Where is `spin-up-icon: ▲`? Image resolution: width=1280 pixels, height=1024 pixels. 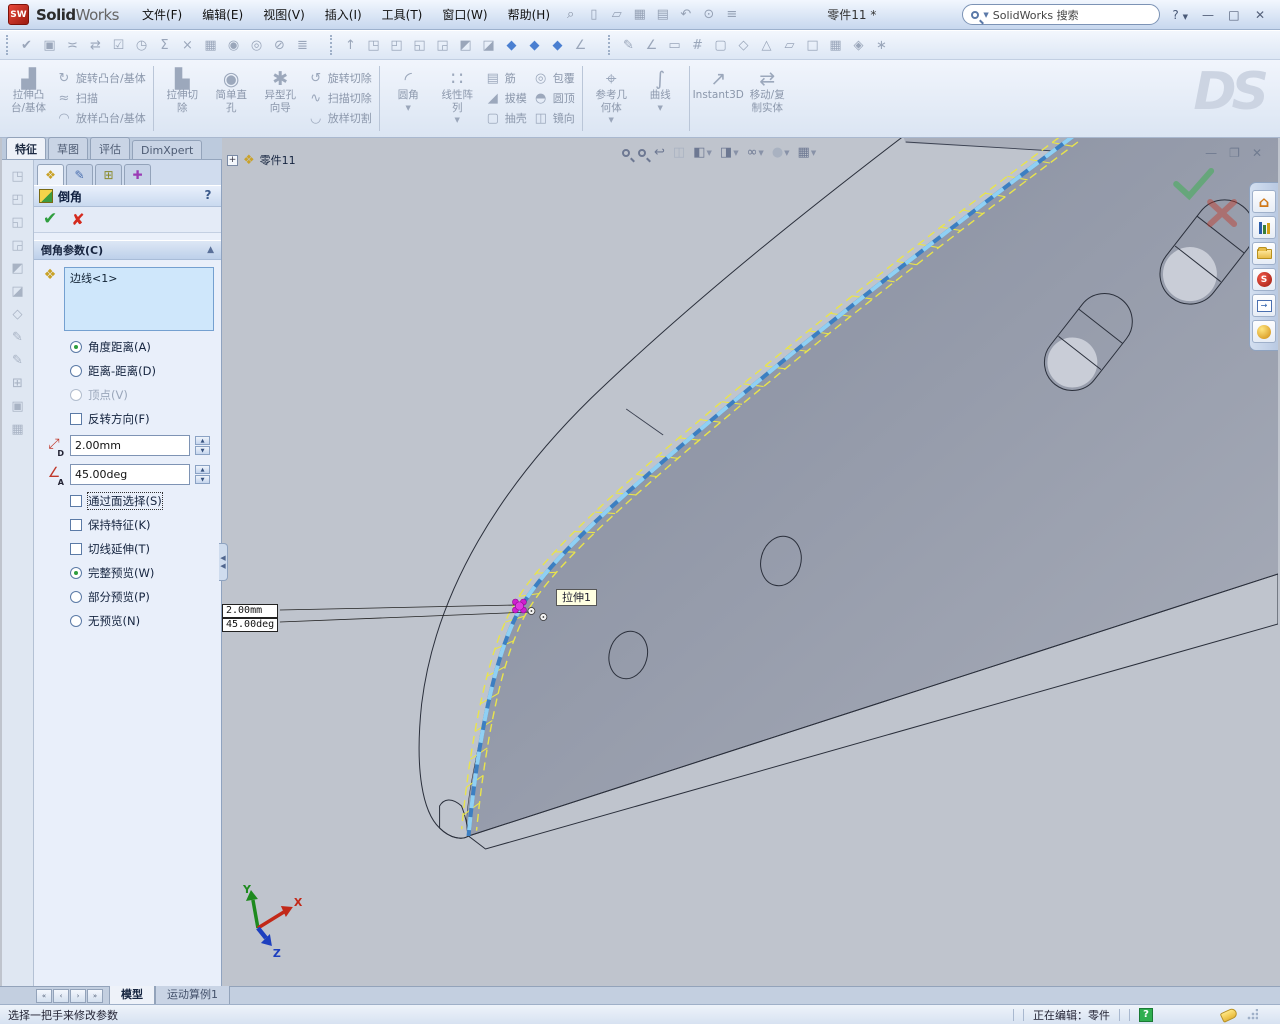
spin-up-icon: ▲ is located at coordinates (202, 469).